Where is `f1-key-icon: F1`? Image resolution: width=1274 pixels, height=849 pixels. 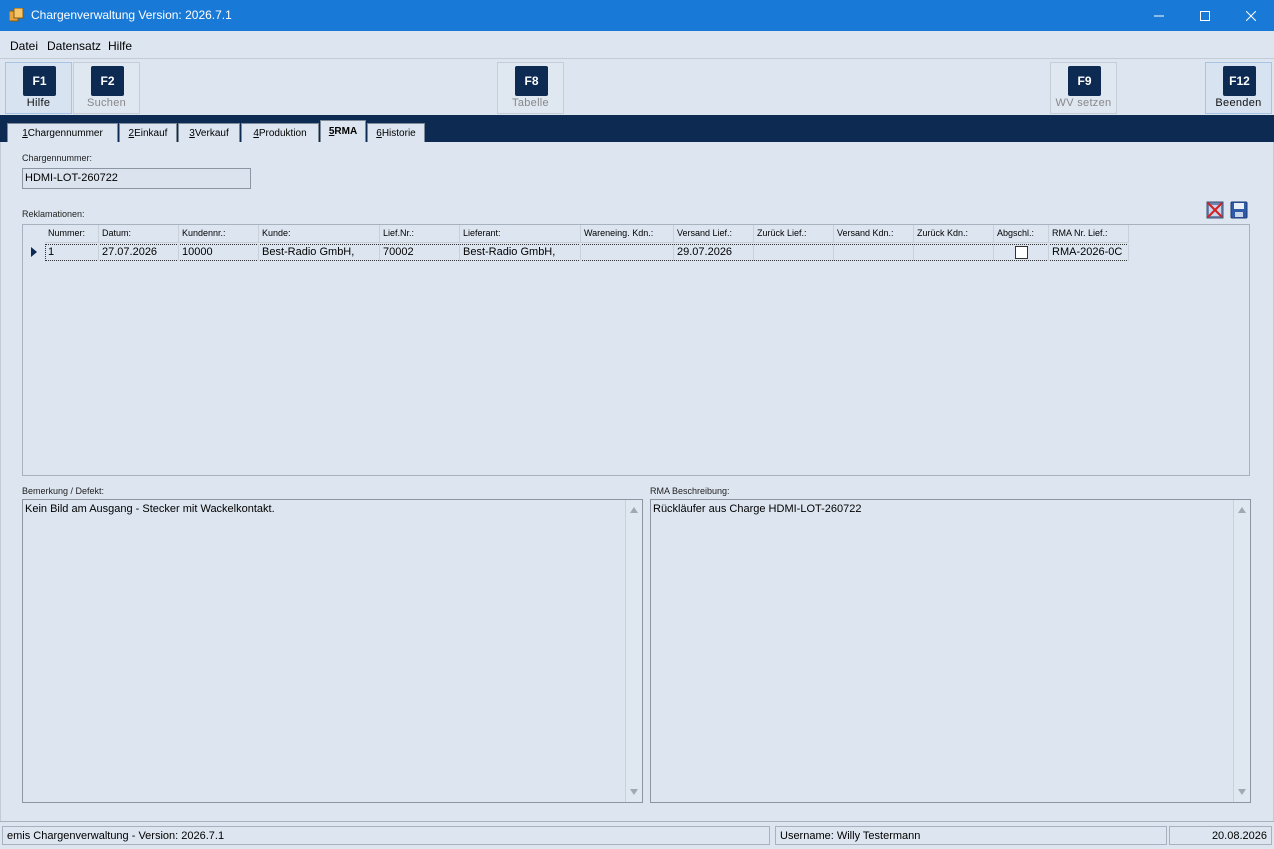 f1-key-icon: F1 is located at coordinates (39, 81).